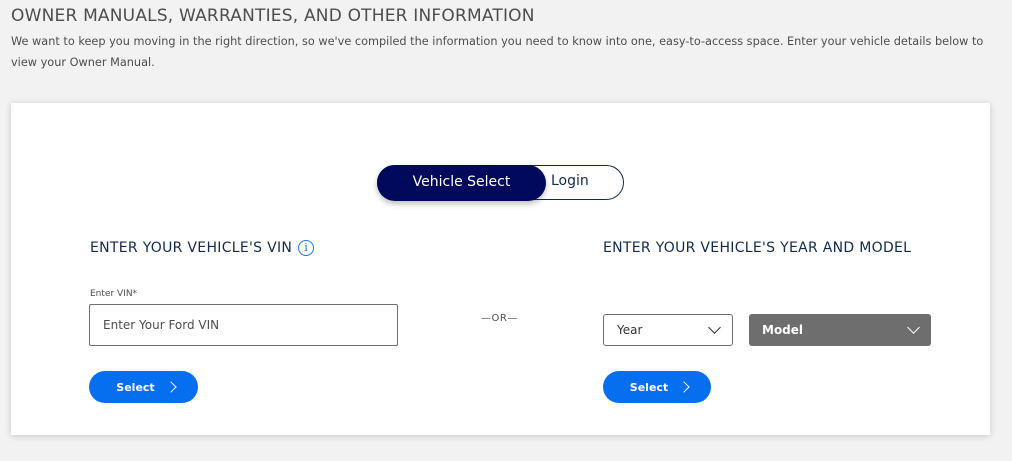 The image size is (1012, 461). I want to click on year-model-heading: ENTER YOUR VEHICLE'S YEAR AND MODEL, so click(757, 248).